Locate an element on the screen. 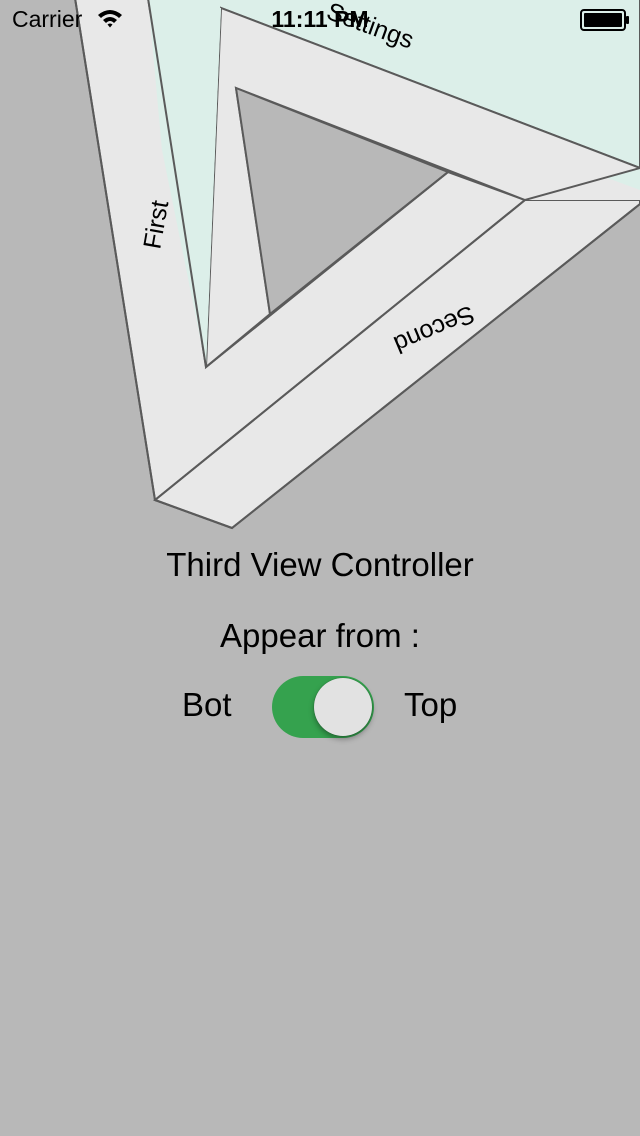  status-time: 11:11 PM is located at coordinates (320, 19).